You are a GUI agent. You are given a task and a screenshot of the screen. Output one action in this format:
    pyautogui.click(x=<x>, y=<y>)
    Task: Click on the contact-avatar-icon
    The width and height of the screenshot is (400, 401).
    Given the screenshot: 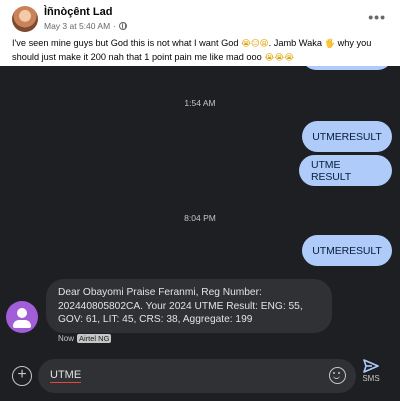 What is the action you would take?
    pyautogui.click(x=22, y=317)
    